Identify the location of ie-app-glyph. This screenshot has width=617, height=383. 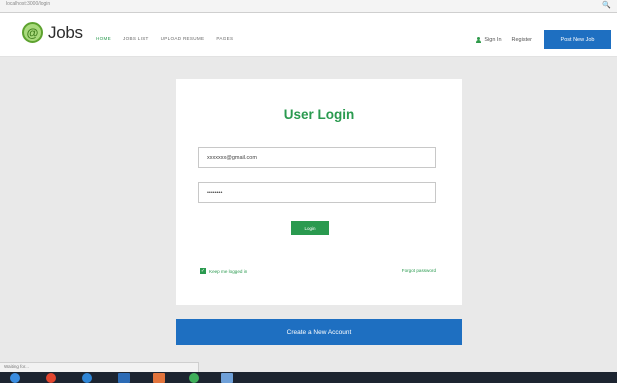
(87, 378).